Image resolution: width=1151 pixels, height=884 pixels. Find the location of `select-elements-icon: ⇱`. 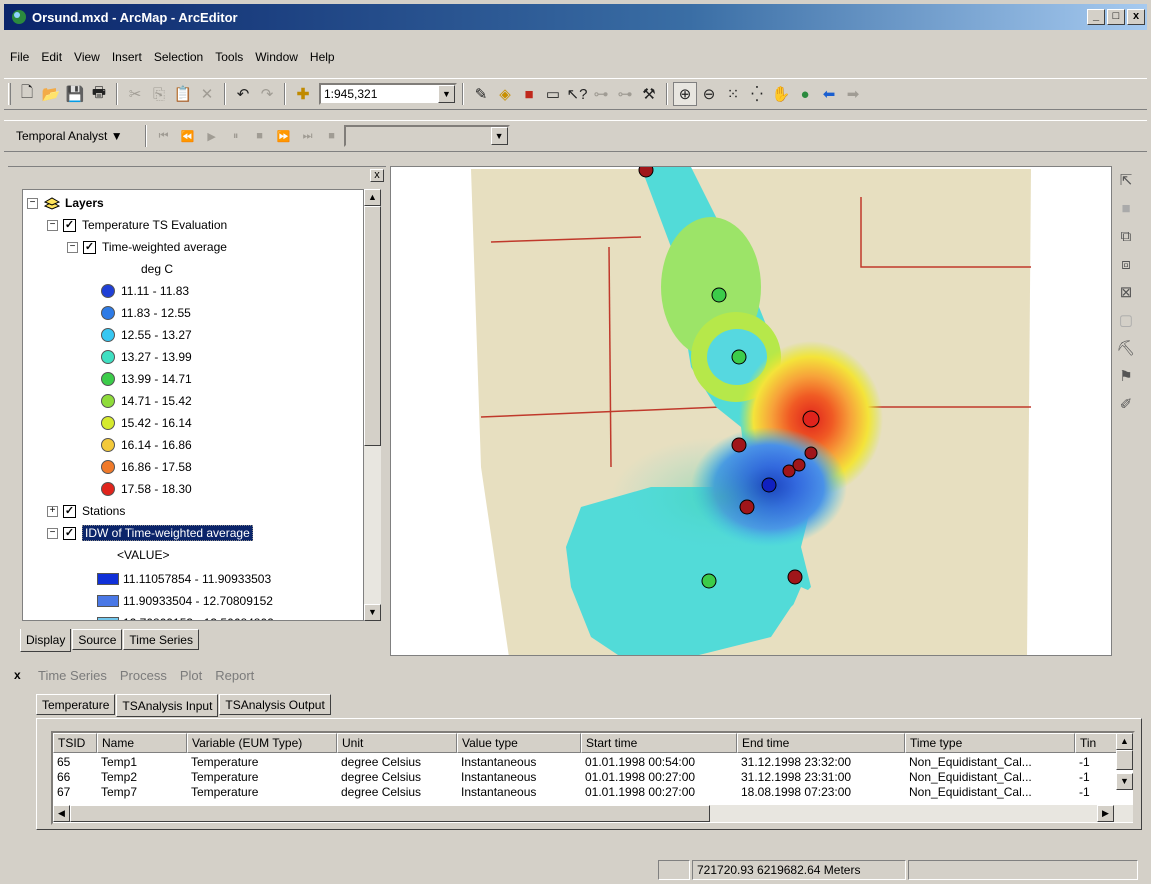

select-elements-icon: ⇱ is located at coordinates (1126, 180).